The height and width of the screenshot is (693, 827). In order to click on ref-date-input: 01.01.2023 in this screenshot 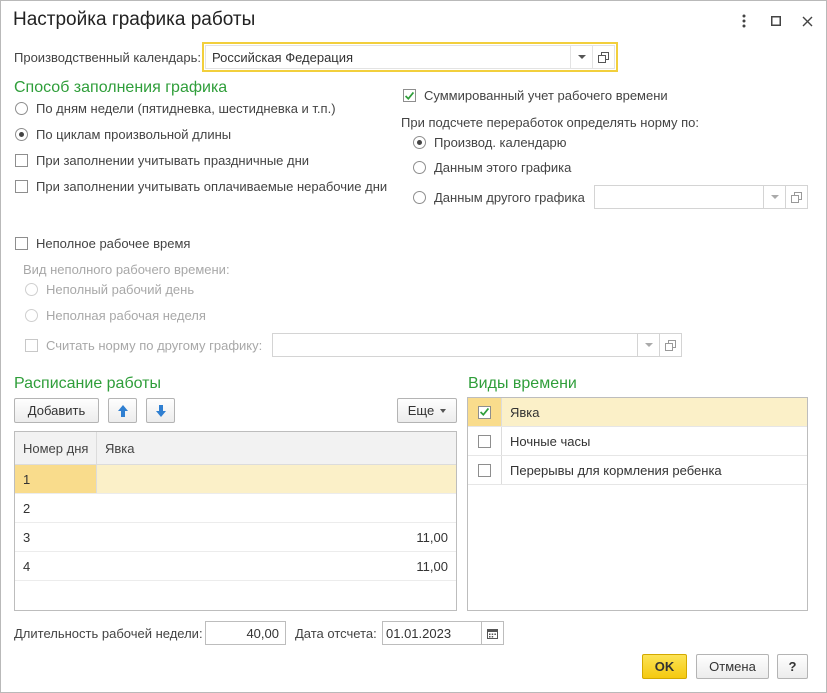, I will do `click(432, 633)`.